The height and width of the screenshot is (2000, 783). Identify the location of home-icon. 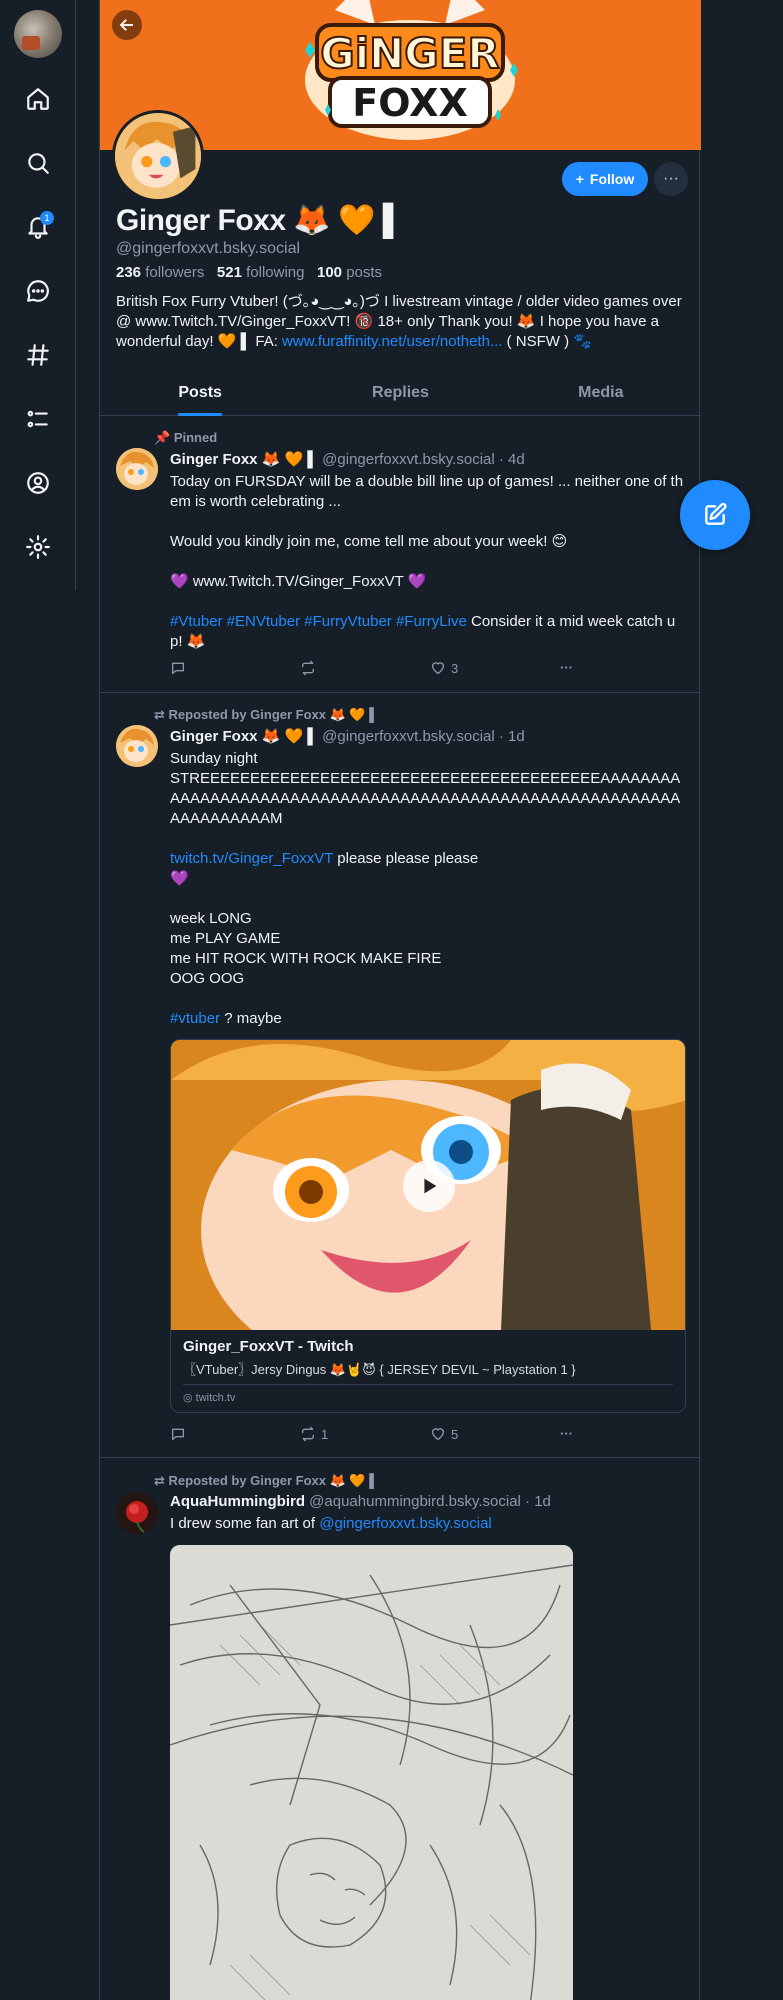
(38, 99).